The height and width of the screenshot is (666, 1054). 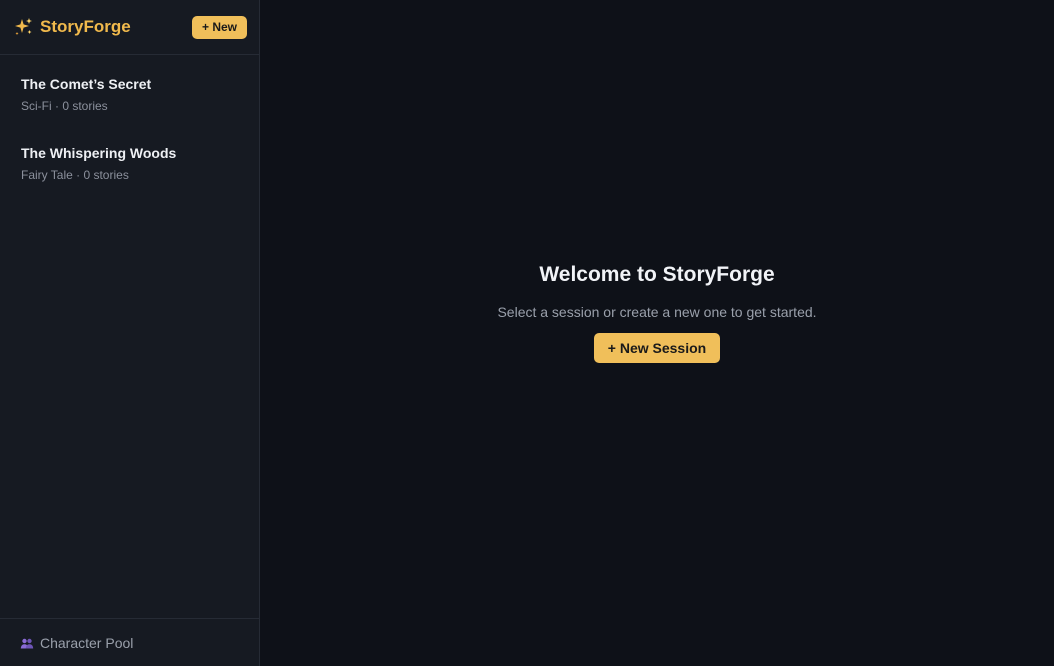 What do you see at coordinates (219, 27) in the screenshot?
I see `new-button: + New` at bounding box center [219, 27].